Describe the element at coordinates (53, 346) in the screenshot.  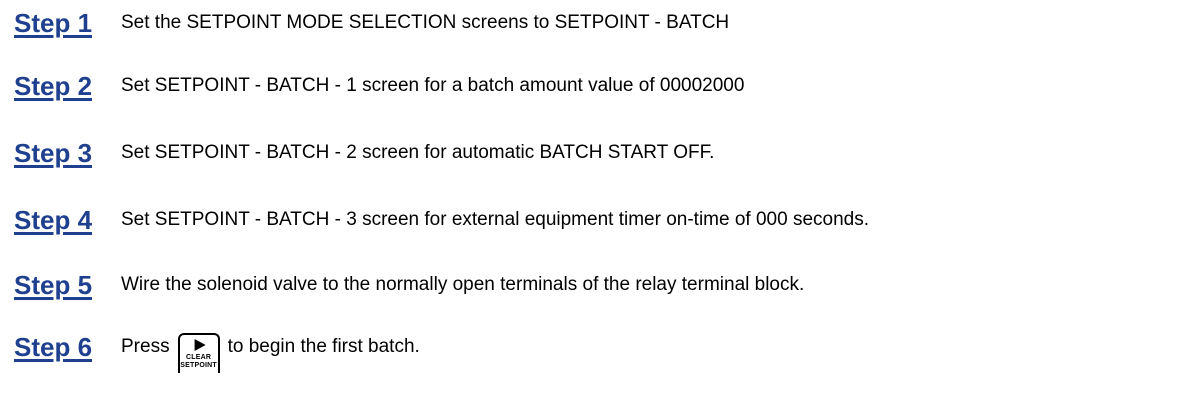
I see `step-label: Step 6` at that location.